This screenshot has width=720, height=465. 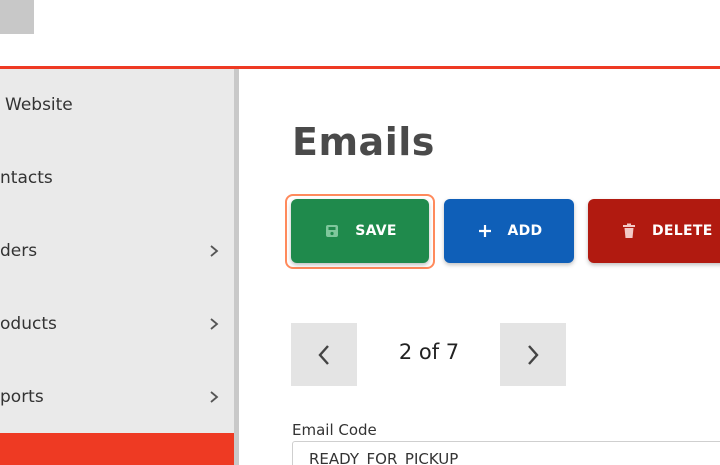 I want to click on save-button-label: SAVE, so click(x=376, y=231).